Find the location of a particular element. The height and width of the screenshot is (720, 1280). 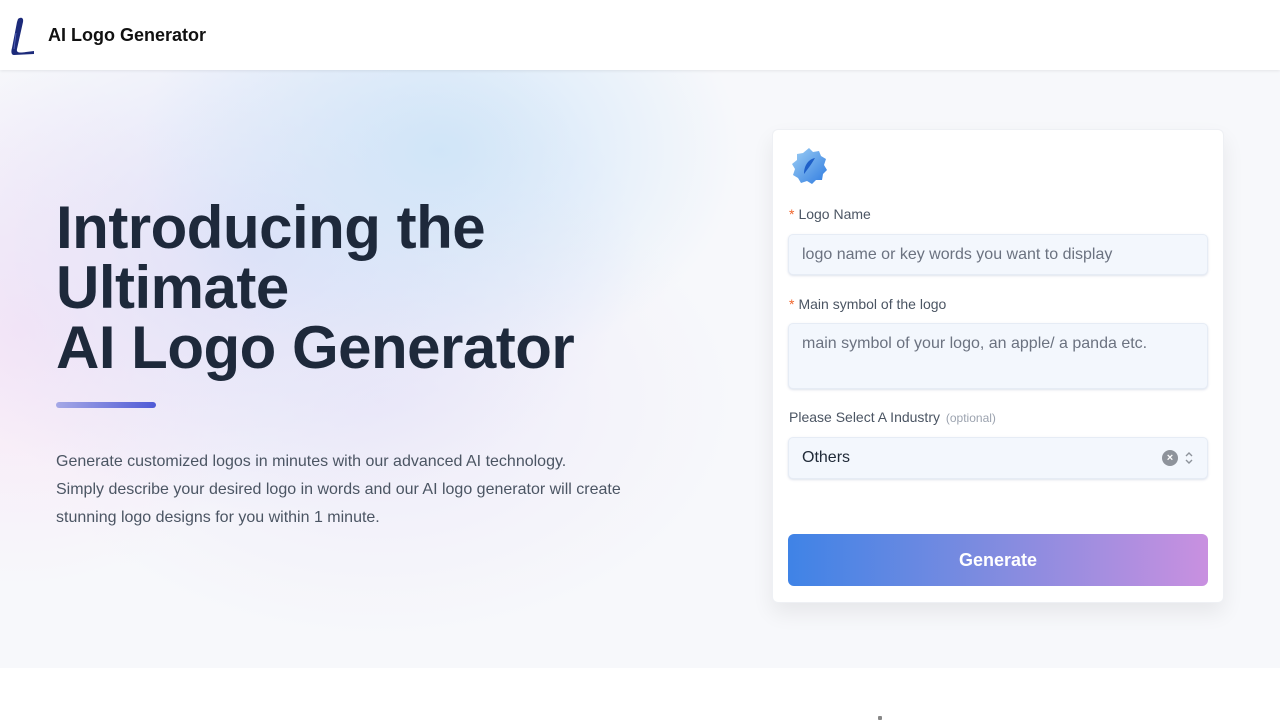

chevron-up-down-icon is located at coordinates (1189, 458).